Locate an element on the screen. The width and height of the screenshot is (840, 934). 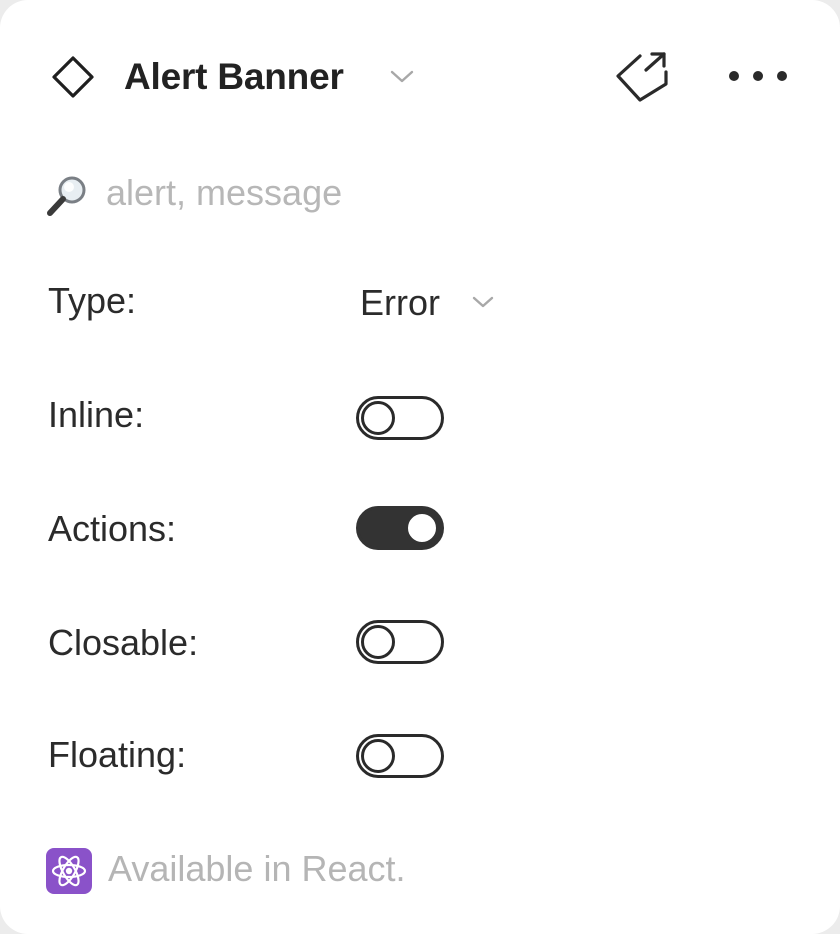
search-row is located at coordinates (294, 194).